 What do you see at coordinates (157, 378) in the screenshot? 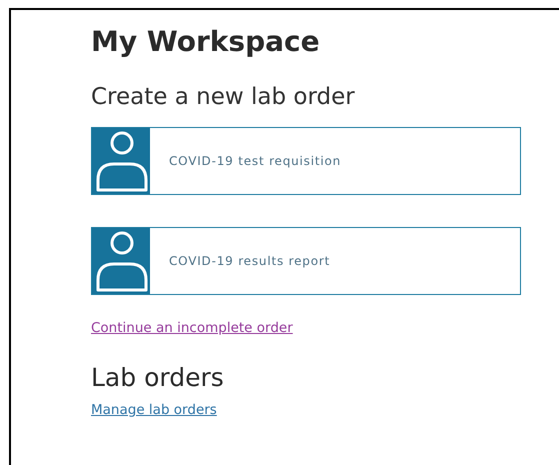
I see `section-heading: Lab orders` at bounding box center [157, 378].